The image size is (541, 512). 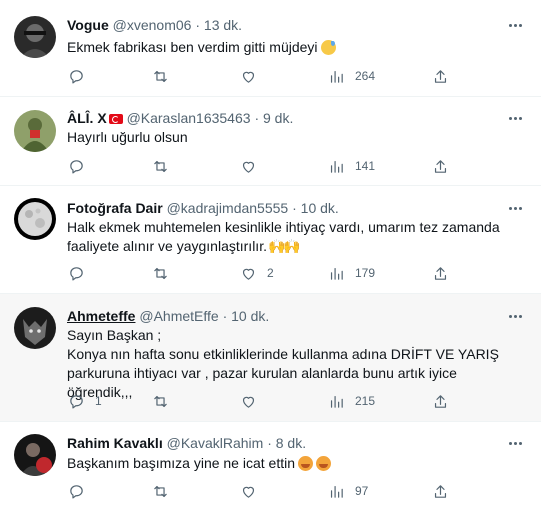 What do you see at coordinates (152, 25) in the screenshot?
I see `user-handle: @xvenom06` at bounding box center [152, 25].